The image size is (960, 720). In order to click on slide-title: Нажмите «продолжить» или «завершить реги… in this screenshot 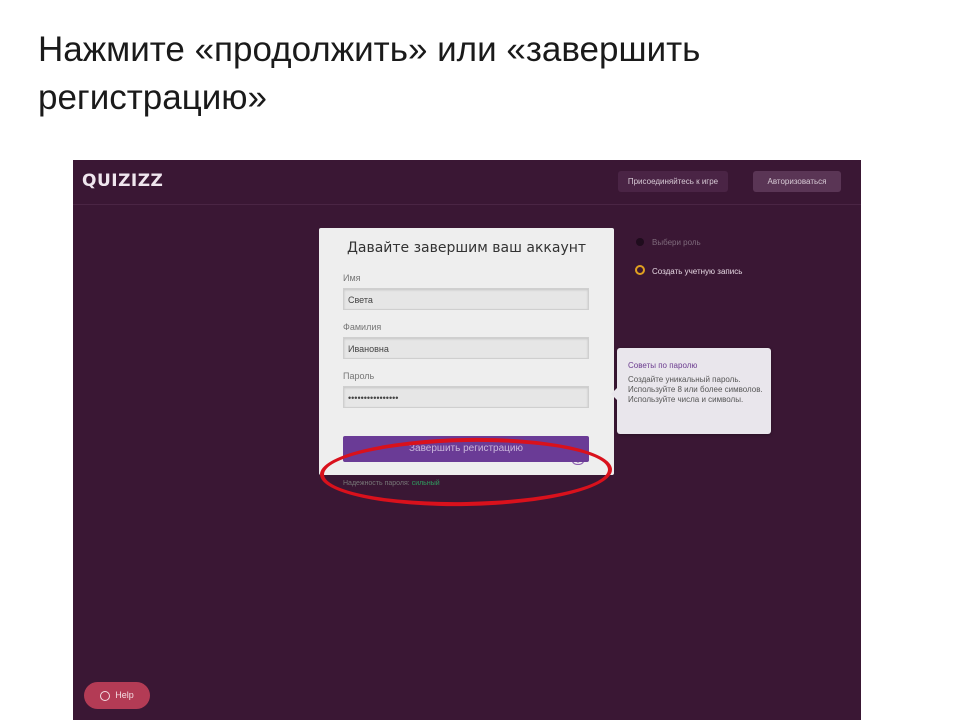, I will do `click(369, 73)`.